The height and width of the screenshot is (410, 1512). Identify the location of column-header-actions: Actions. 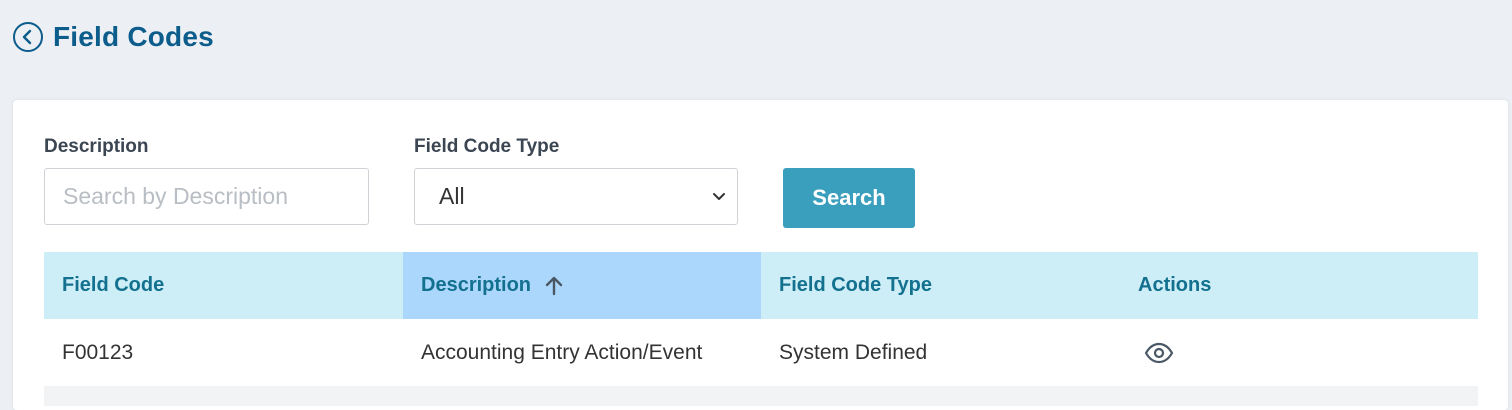
(1299, 285).